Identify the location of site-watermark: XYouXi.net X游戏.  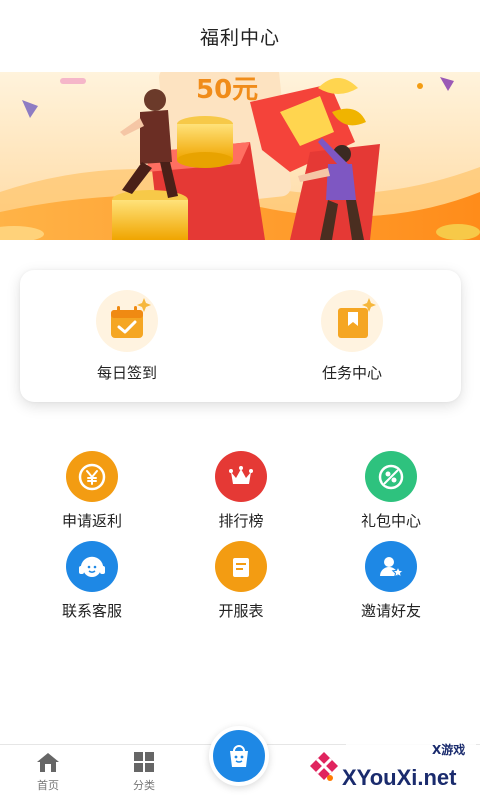
(393, 770).